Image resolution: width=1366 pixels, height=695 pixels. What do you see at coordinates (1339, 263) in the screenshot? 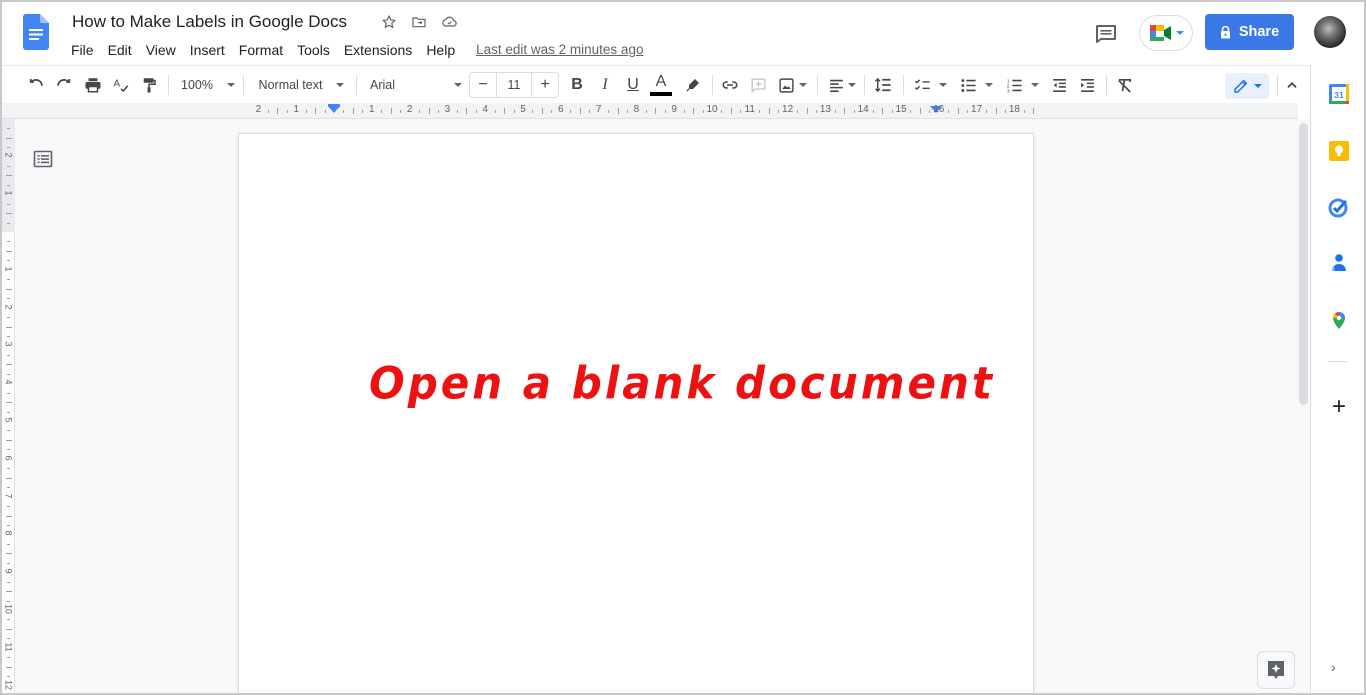
I see `contacts-icon` at bounding box center [1339, 263].